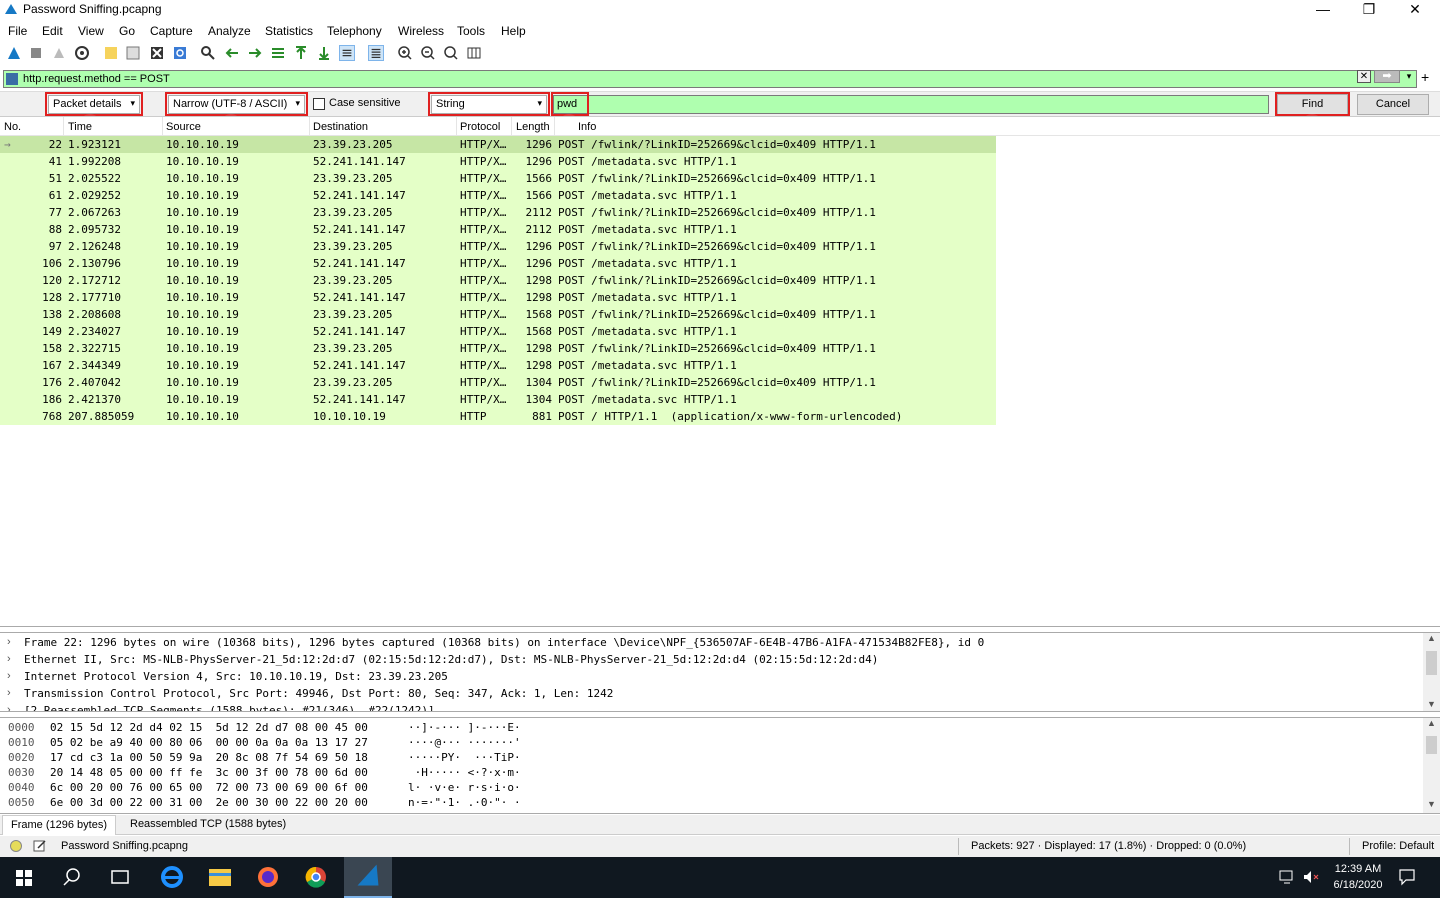 The image size is (1440, 898). What do you see at coordinates (180, 53) in the screenshot?
I see `reload-file-icon` at bounding box center [180, 53].